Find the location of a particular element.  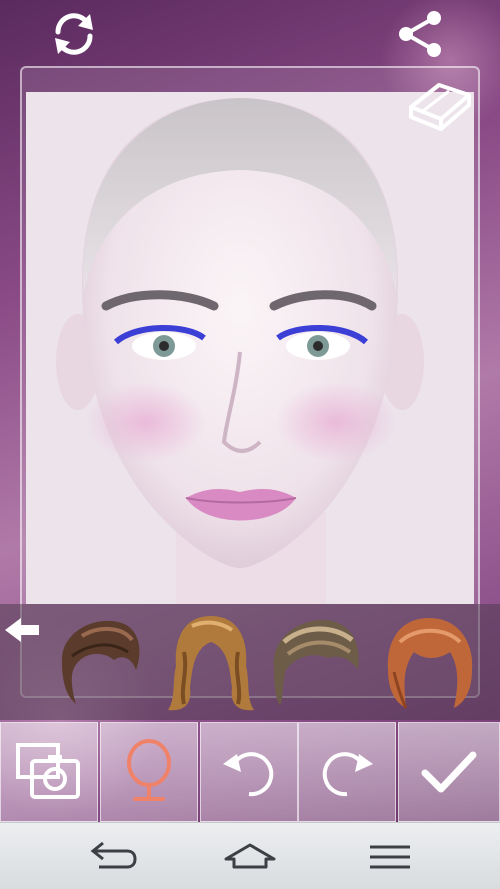

confirm-button is located at coordinates (449, 772).